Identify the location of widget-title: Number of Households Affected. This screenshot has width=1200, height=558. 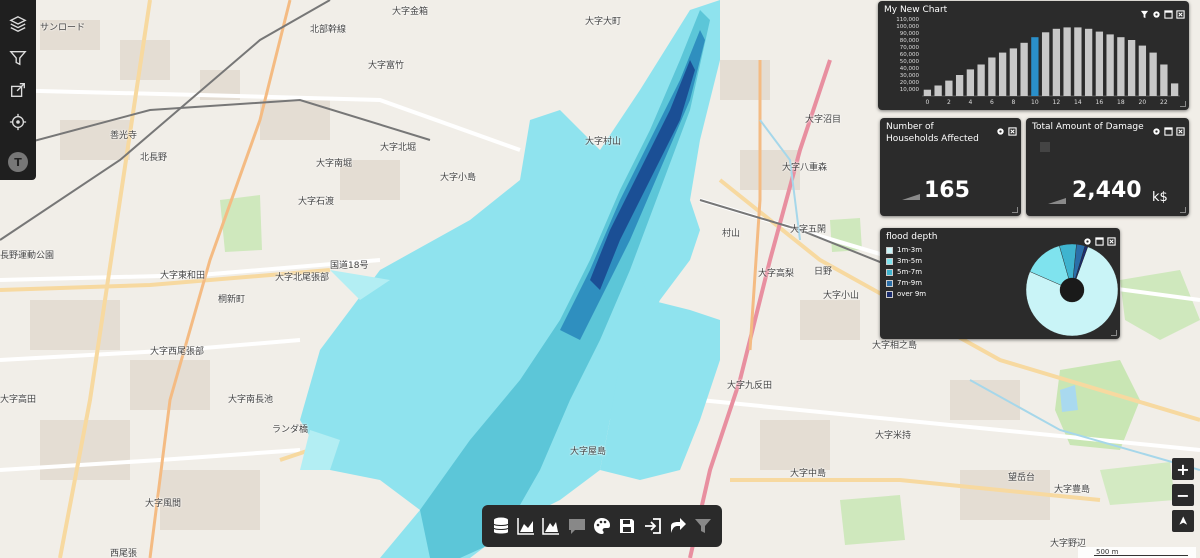
(932, 133).